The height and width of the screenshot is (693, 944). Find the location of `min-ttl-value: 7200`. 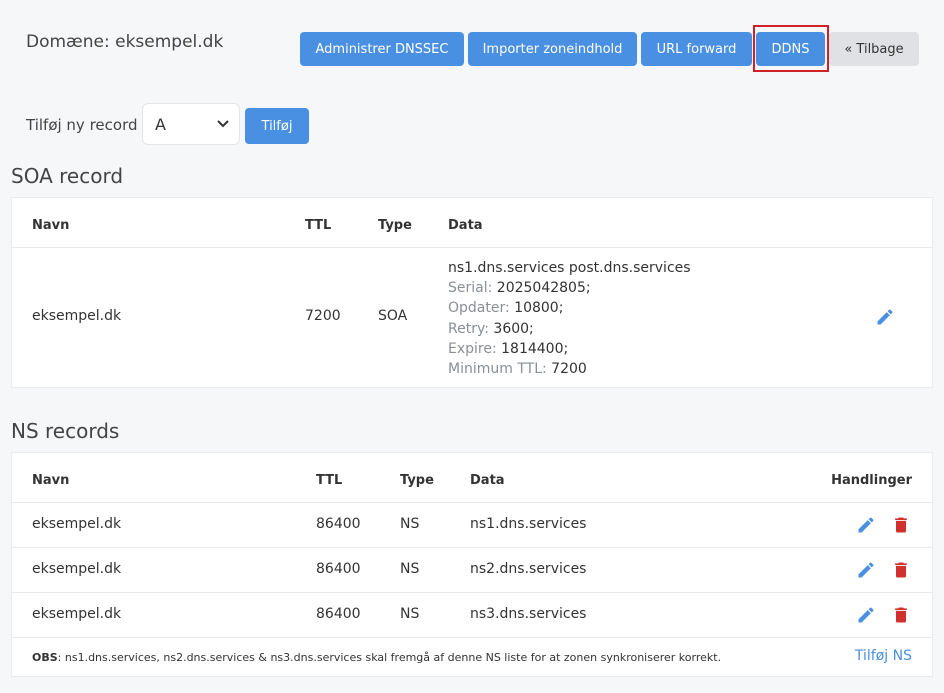

min-ttl-value: 7200 is located at coordinates (569, 369).